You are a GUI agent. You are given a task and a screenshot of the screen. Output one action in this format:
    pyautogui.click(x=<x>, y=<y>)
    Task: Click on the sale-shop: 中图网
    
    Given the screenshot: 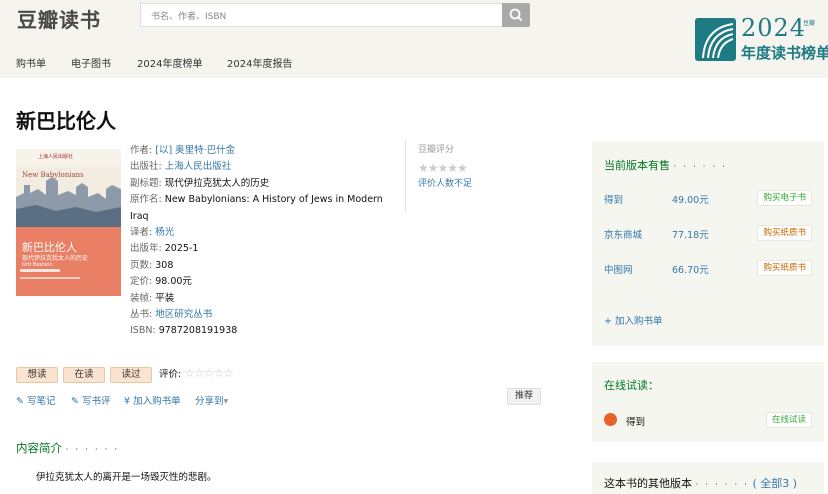 What is the action you would take?
    pyautogui.click(x=618, y=269)
    